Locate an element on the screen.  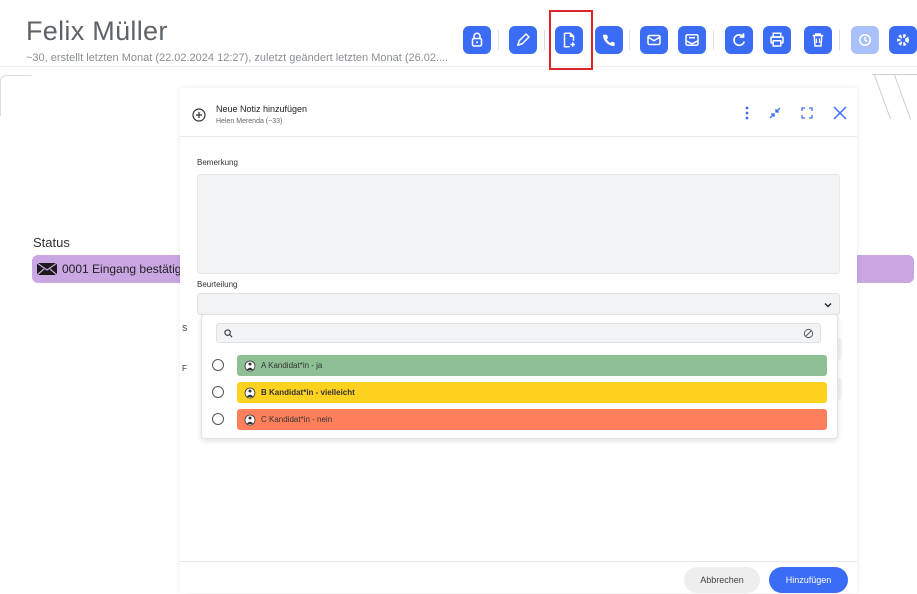
highlight-box is located at coordinates (571, 40).